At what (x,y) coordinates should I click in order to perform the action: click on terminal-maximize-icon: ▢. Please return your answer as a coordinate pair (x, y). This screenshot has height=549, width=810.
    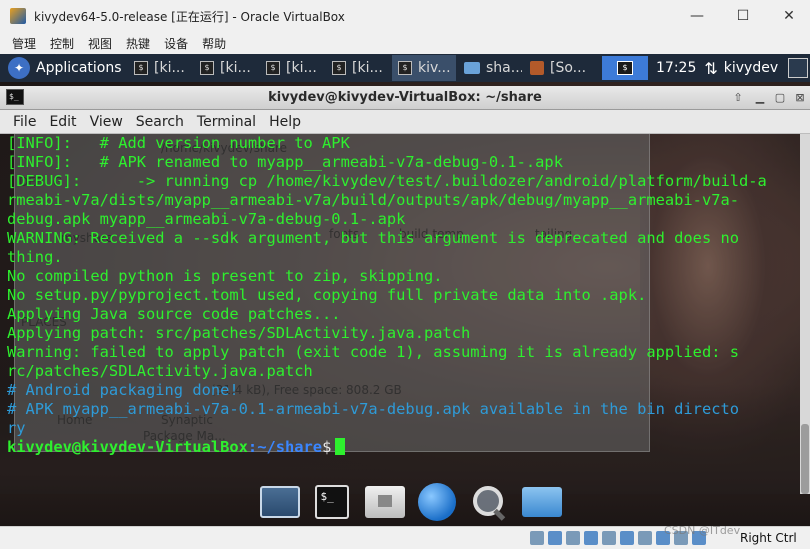
    Looking at the image, I should click on (780, 98).